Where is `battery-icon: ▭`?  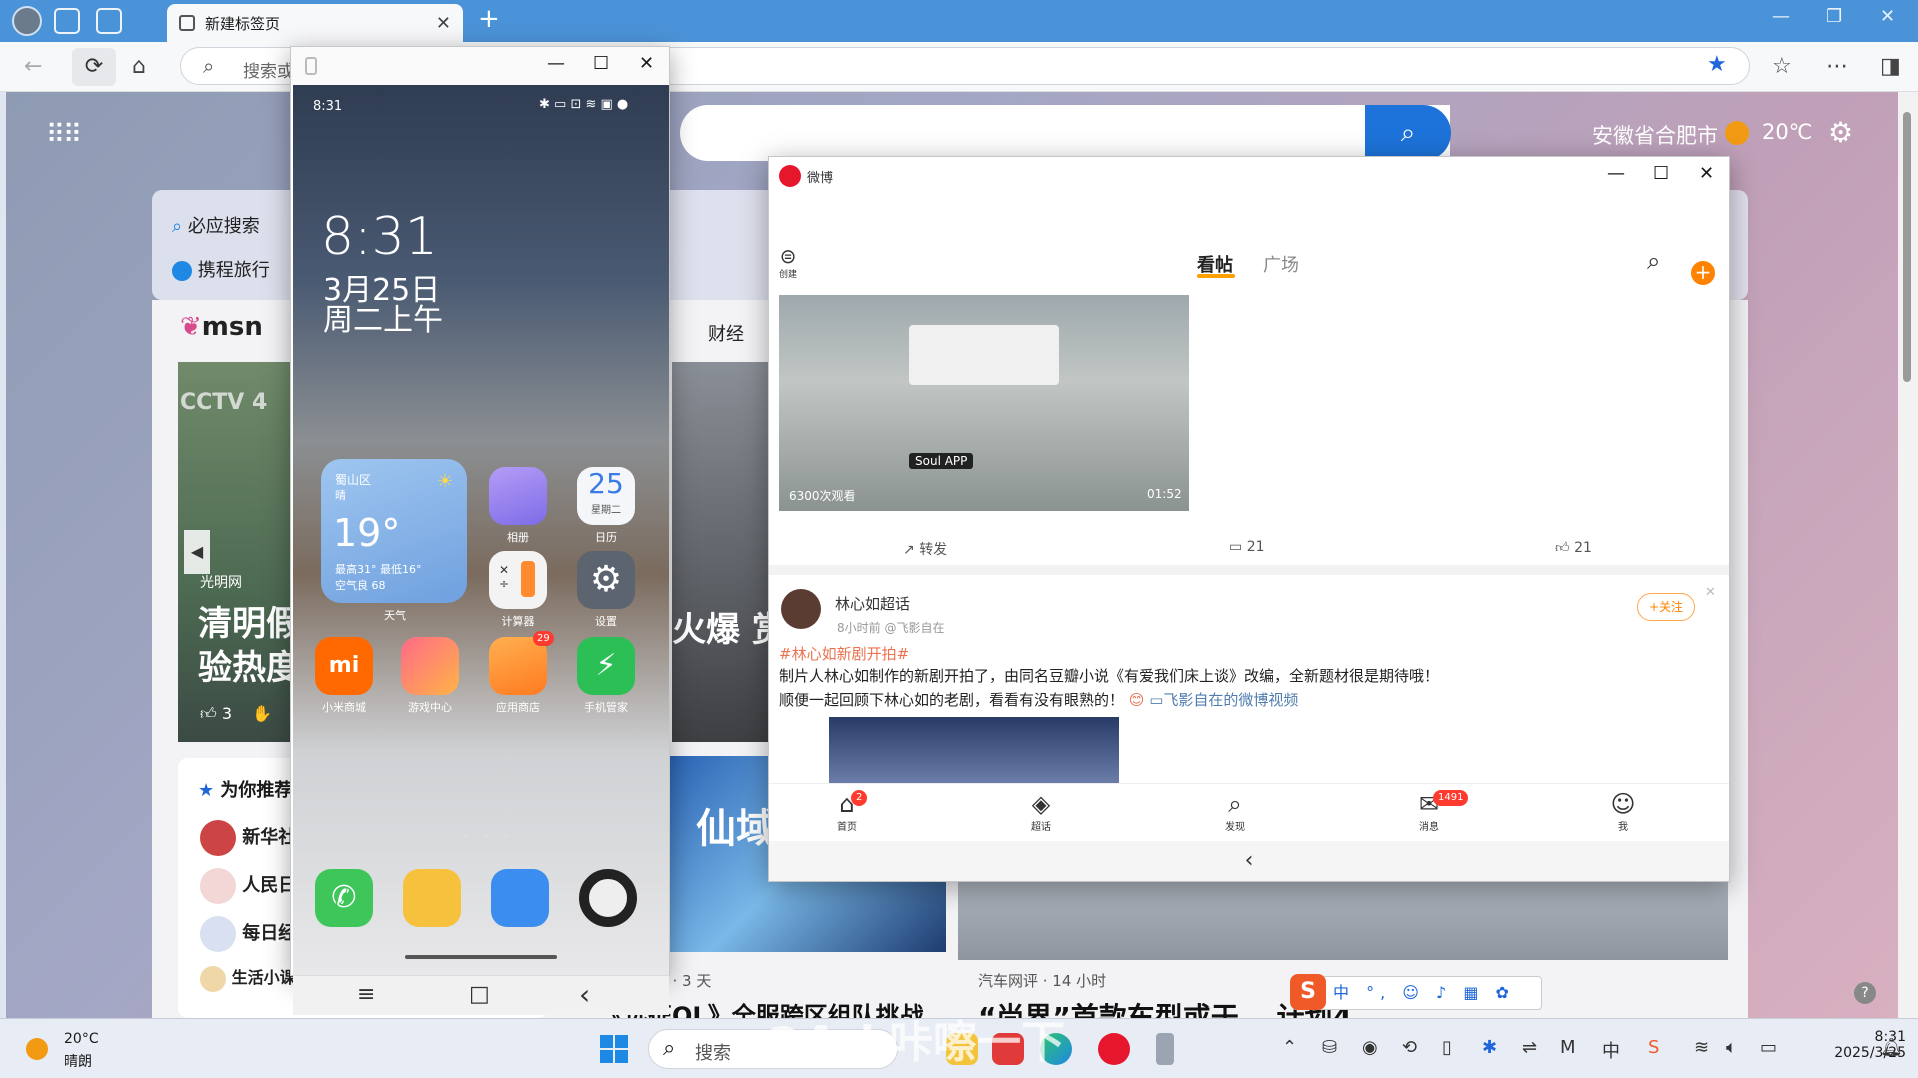 battery-icon: ▭ is located at coordinates (1768, 1047).